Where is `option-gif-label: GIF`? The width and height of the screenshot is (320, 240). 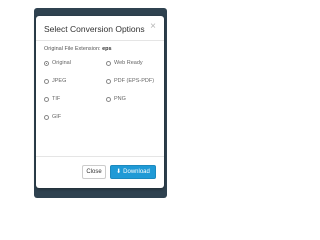
option-gif-label: GIF is located at coordinates (57, 117).